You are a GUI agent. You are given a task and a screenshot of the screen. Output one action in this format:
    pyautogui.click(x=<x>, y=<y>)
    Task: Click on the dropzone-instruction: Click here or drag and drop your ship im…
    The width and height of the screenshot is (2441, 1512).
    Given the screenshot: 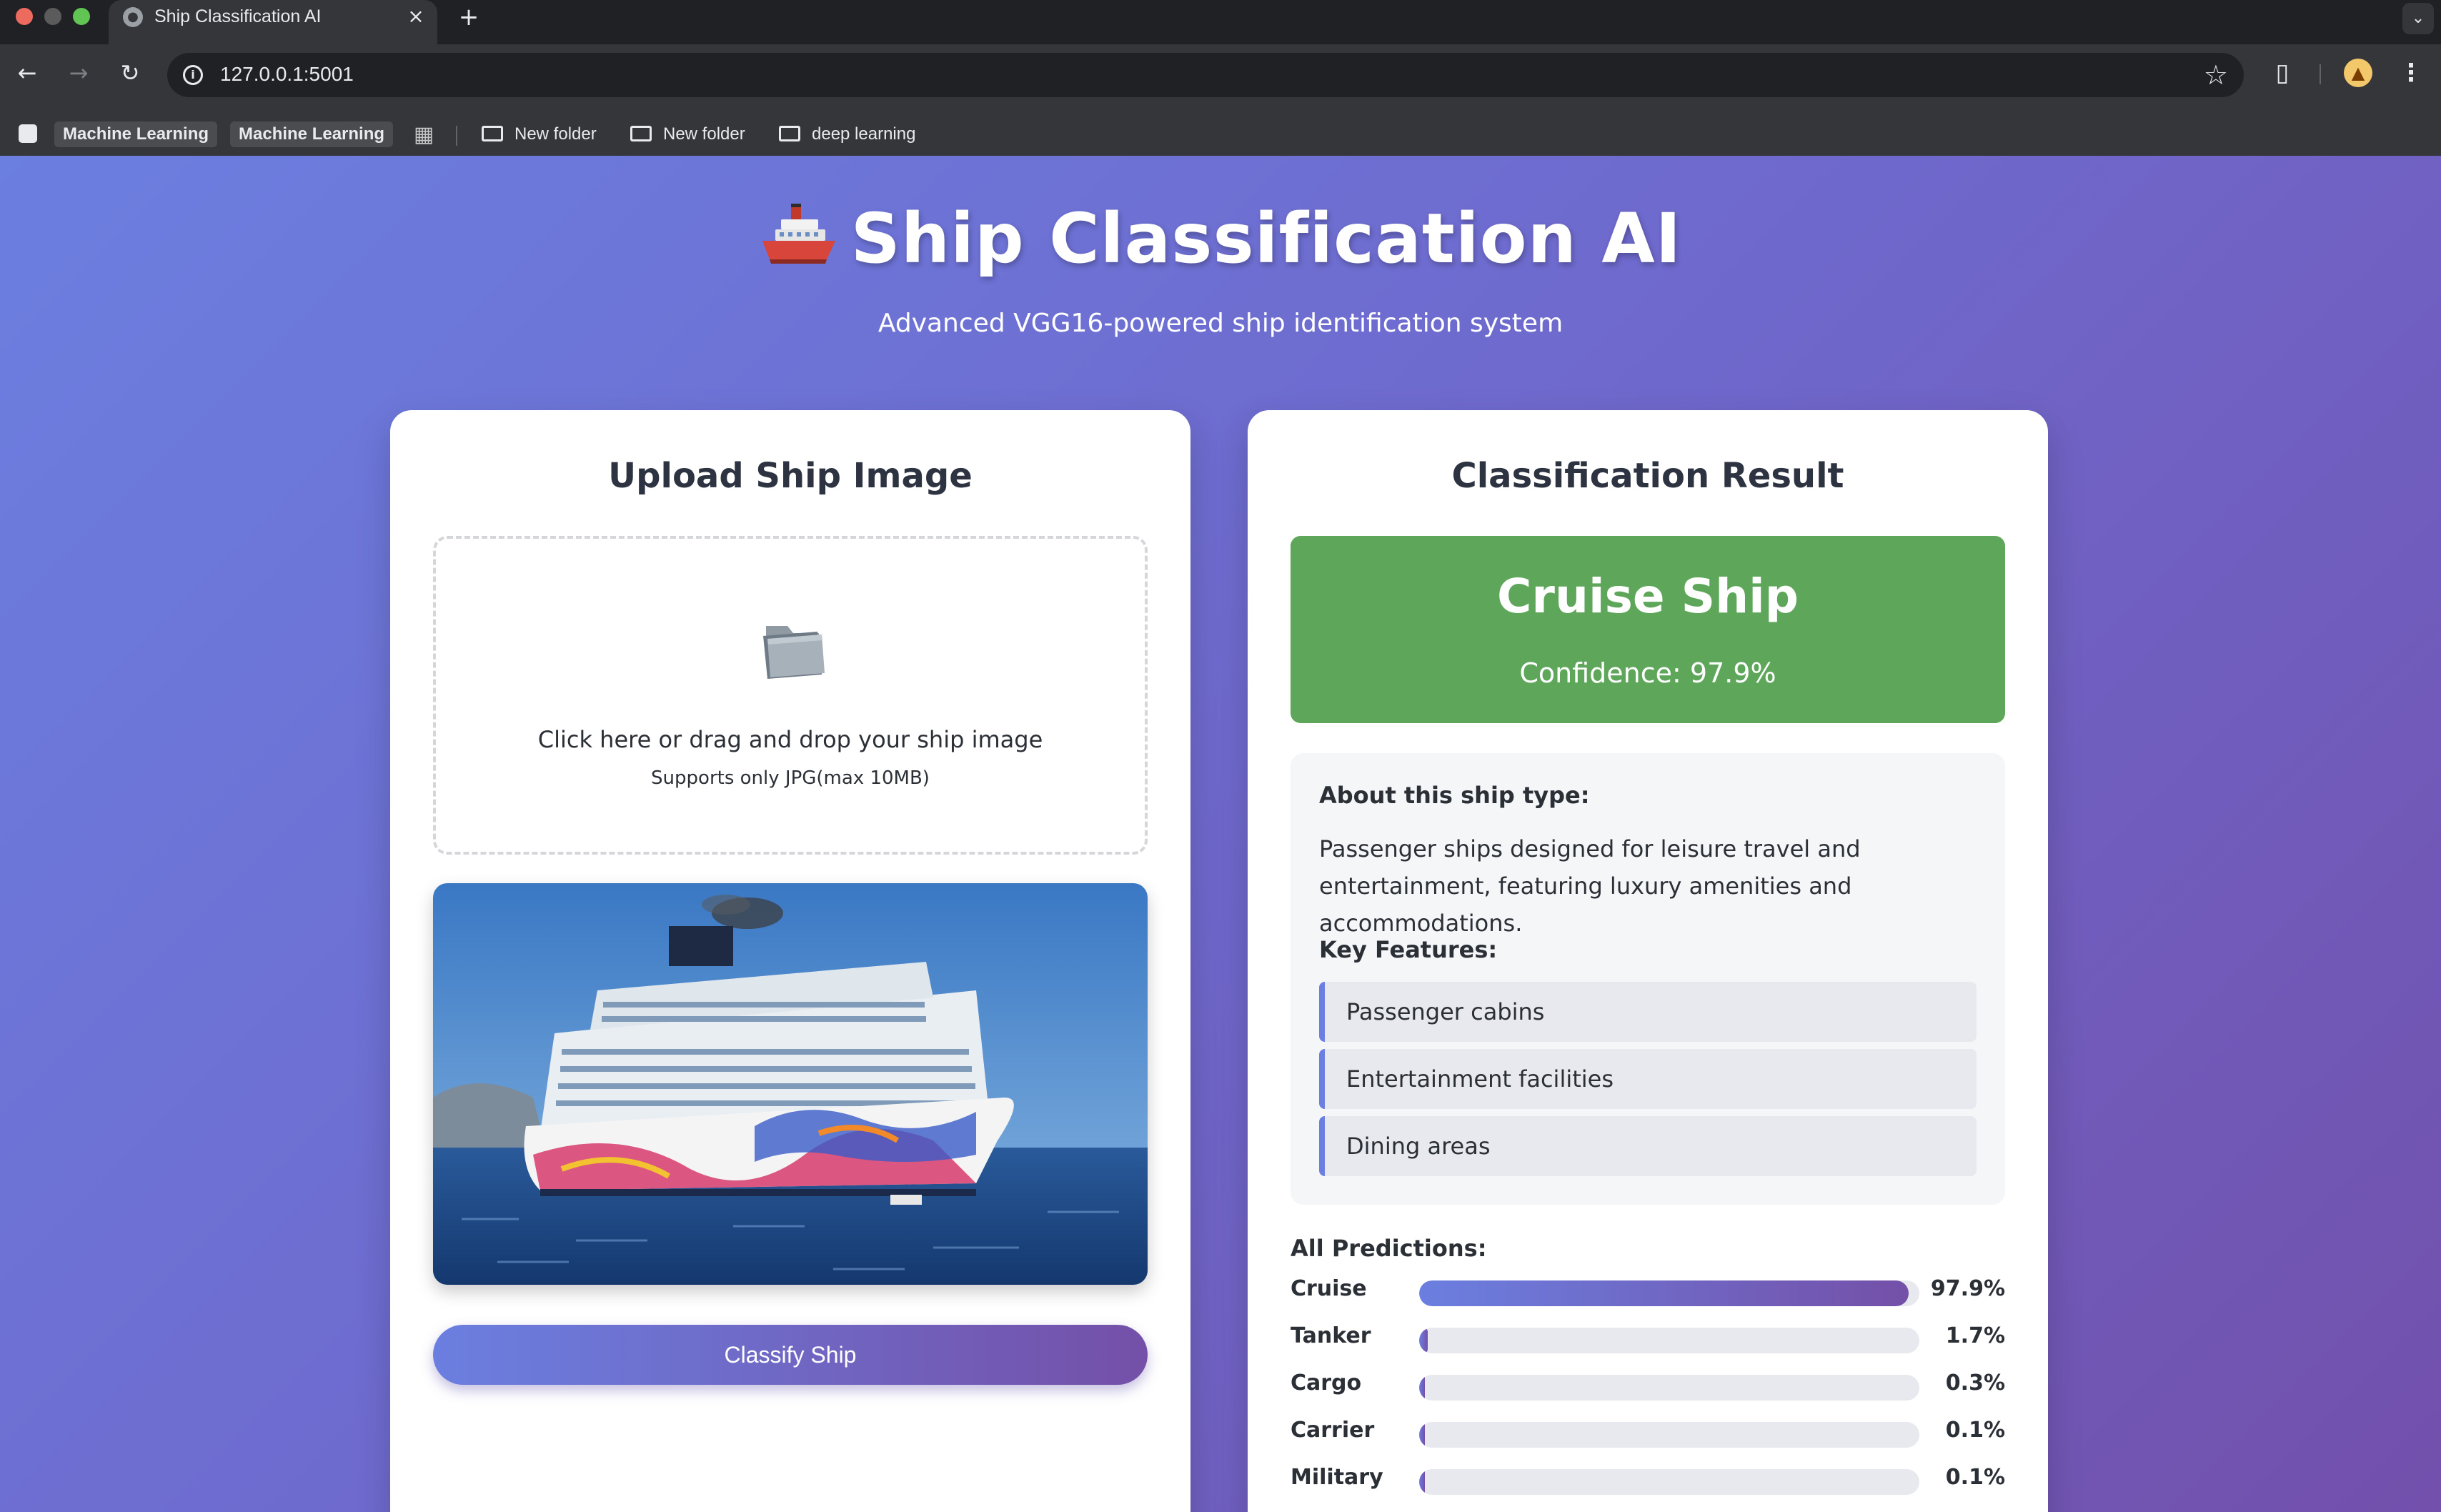 What is the action you would take?
    pyautogui.click(x=790, y=739)
    